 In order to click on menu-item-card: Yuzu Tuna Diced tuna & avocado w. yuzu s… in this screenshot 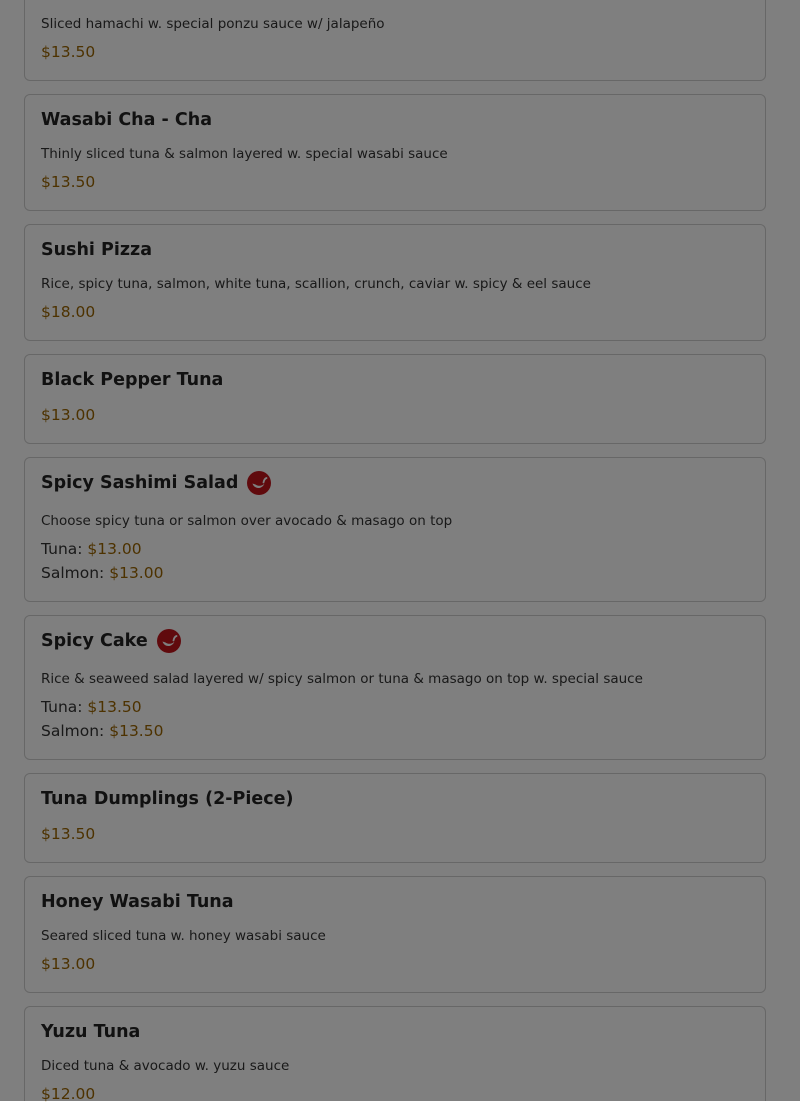, I will do `click(395, 1054)`.